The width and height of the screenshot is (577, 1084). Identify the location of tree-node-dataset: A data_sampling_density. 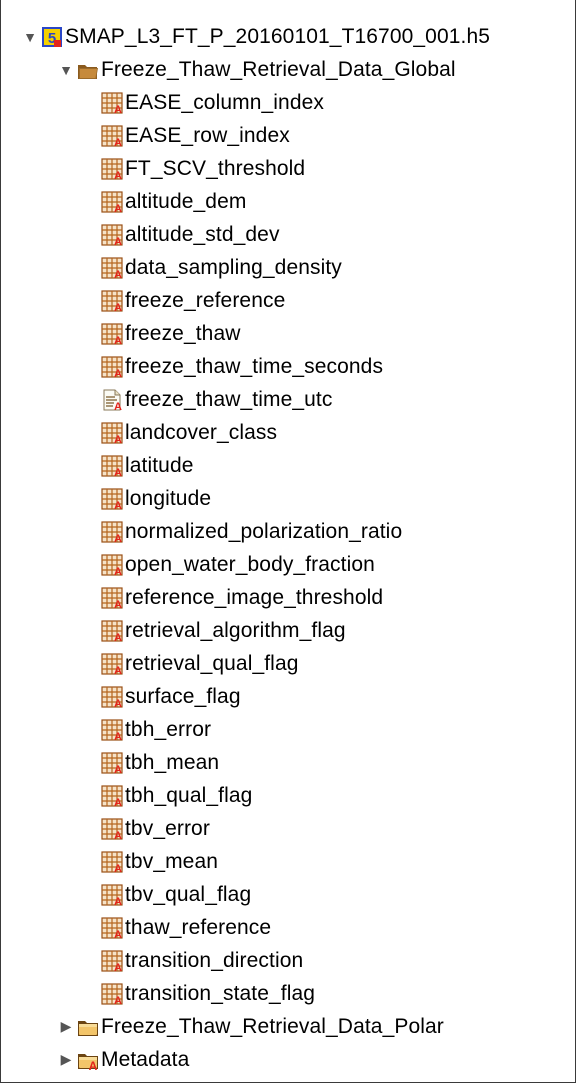
(221, 267).